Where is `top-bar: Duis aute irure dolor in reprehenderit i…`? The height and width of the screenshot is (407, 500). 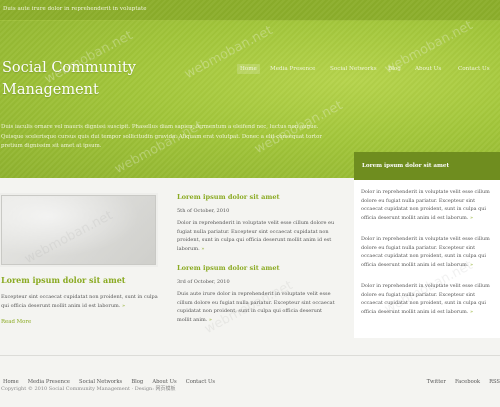
top-bar: Duis aute irure dolor in reprehenderit i… is located at coordinates (250, 10).